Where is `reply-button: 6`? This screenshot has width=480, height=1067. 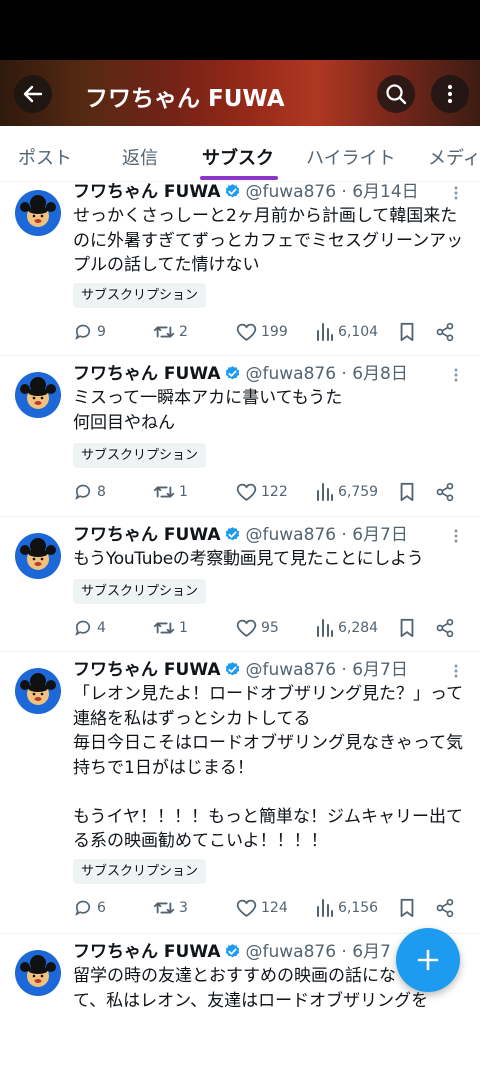
reply-button: 6 is located at coordinates (89, 908).